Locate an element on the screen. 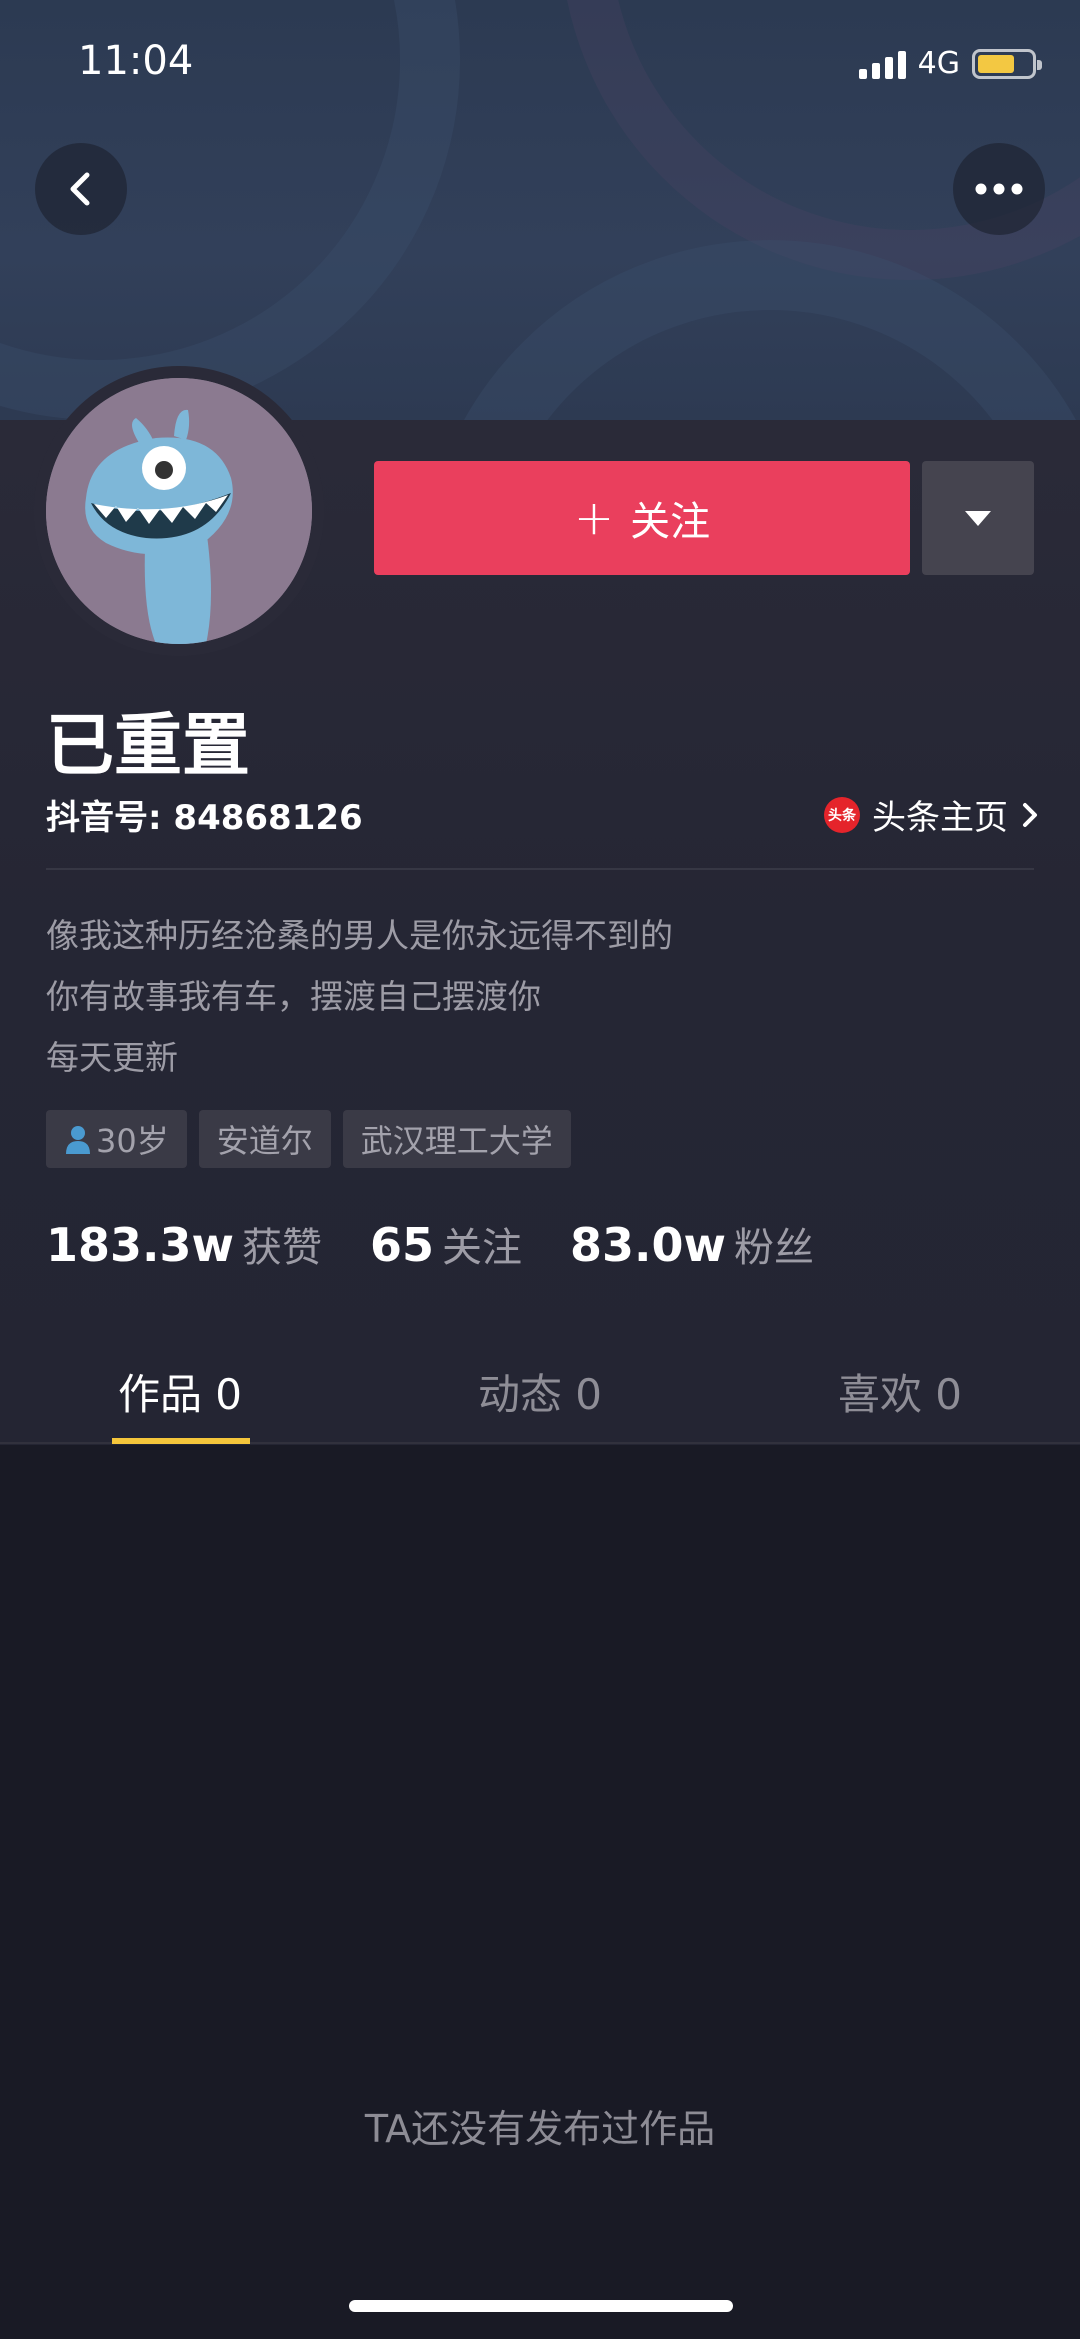  caret-down-icon is located at coordinates (978, 518).